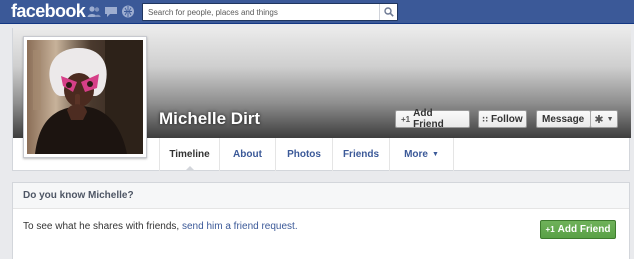  Describe the element at coordinates (485, 119) in the screenshot. I see `rss-icon: ∷` at that location.